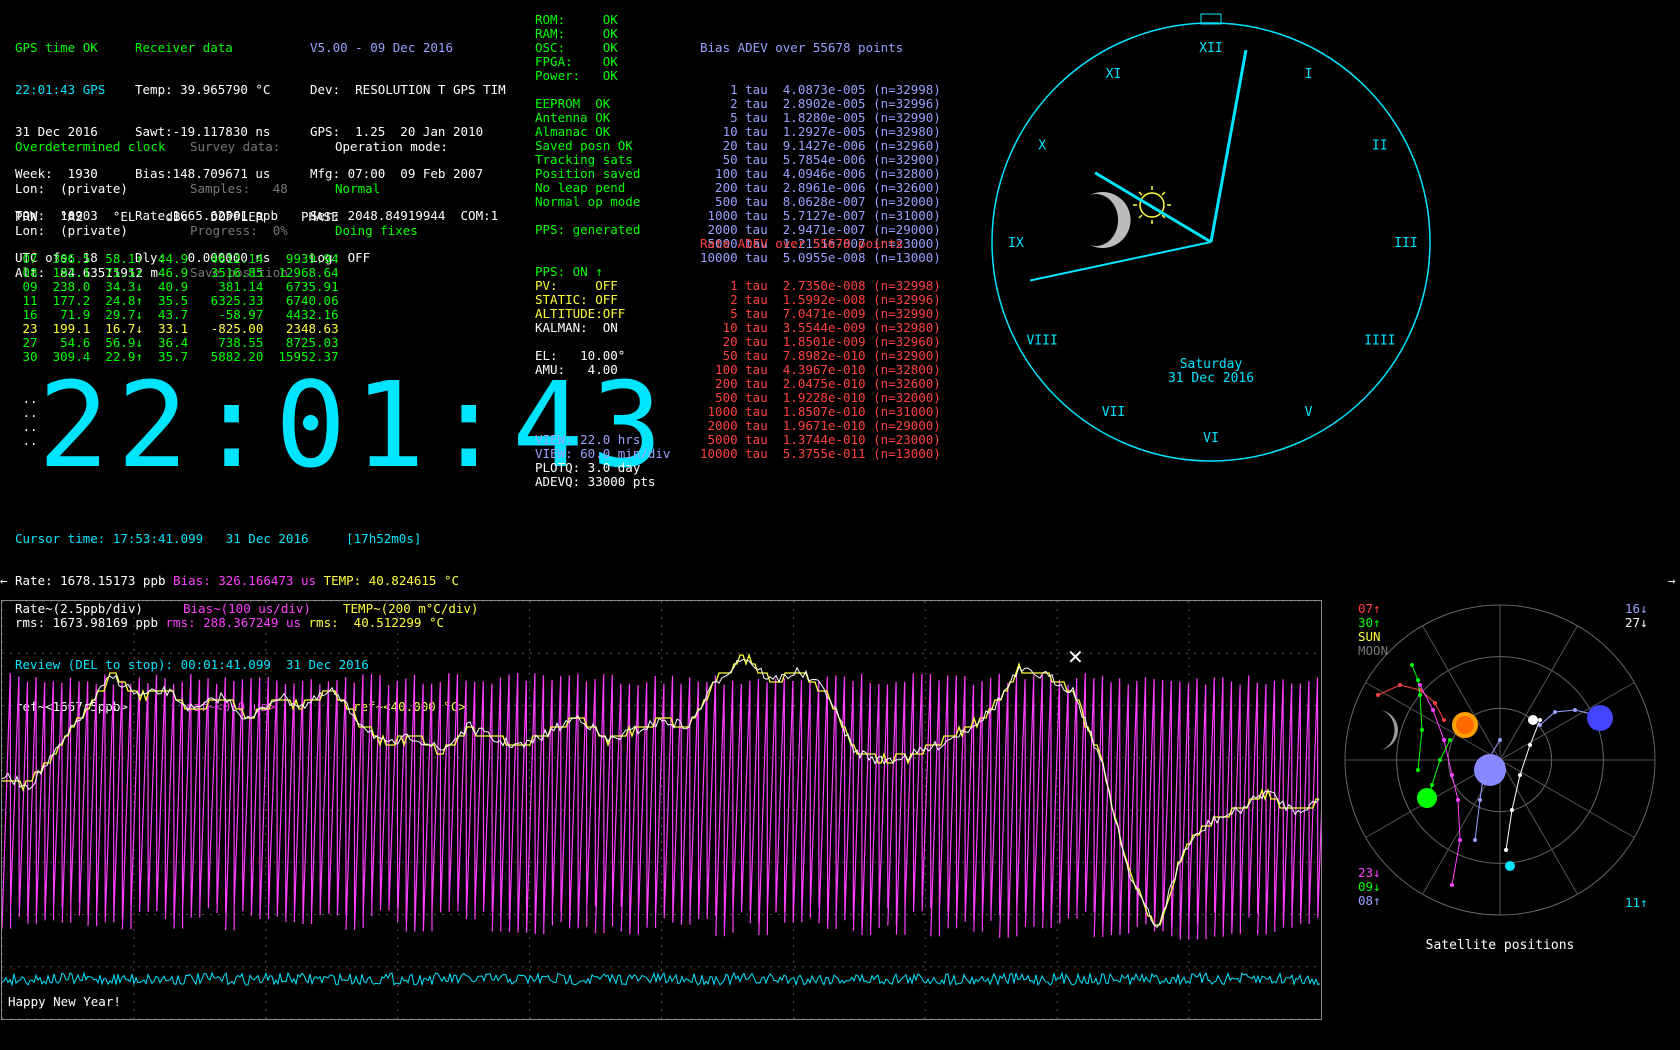 The image size is (1680, 1050). What do you see at coordinates (1510, 866) in the screenshot?
I see `sat-11-marker` at bounding box center [1510, 866].